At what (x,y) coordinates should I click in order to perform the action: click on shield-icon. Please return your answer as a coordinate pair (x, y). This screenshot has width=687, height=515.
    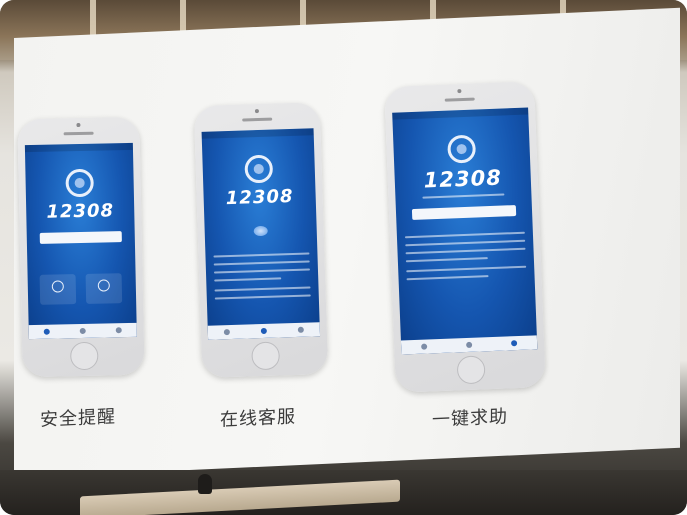
    Looking at the image, I should click on (57, 286).